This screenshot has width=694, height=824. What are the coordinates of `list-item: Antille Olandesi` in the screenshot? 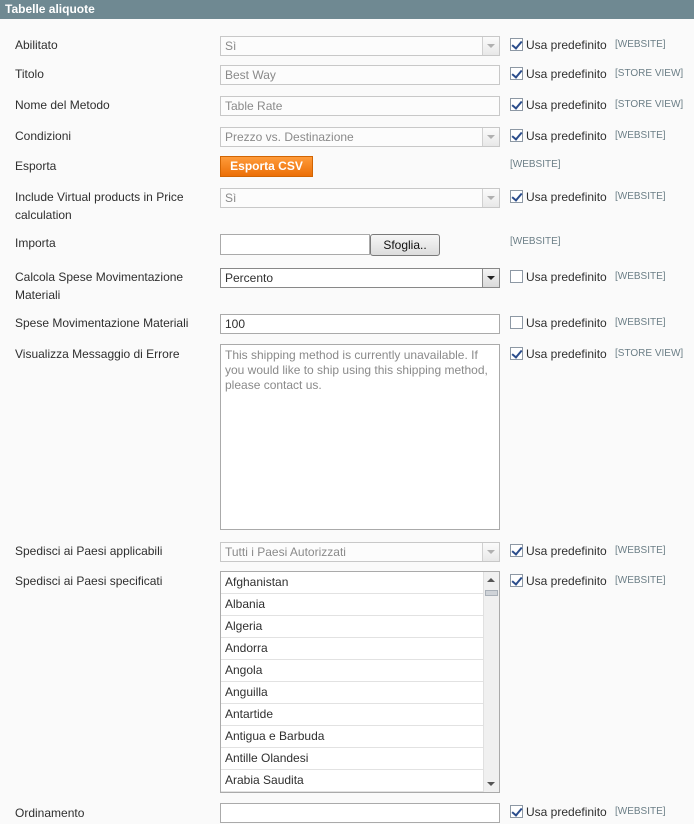 It's located at (352, 759).